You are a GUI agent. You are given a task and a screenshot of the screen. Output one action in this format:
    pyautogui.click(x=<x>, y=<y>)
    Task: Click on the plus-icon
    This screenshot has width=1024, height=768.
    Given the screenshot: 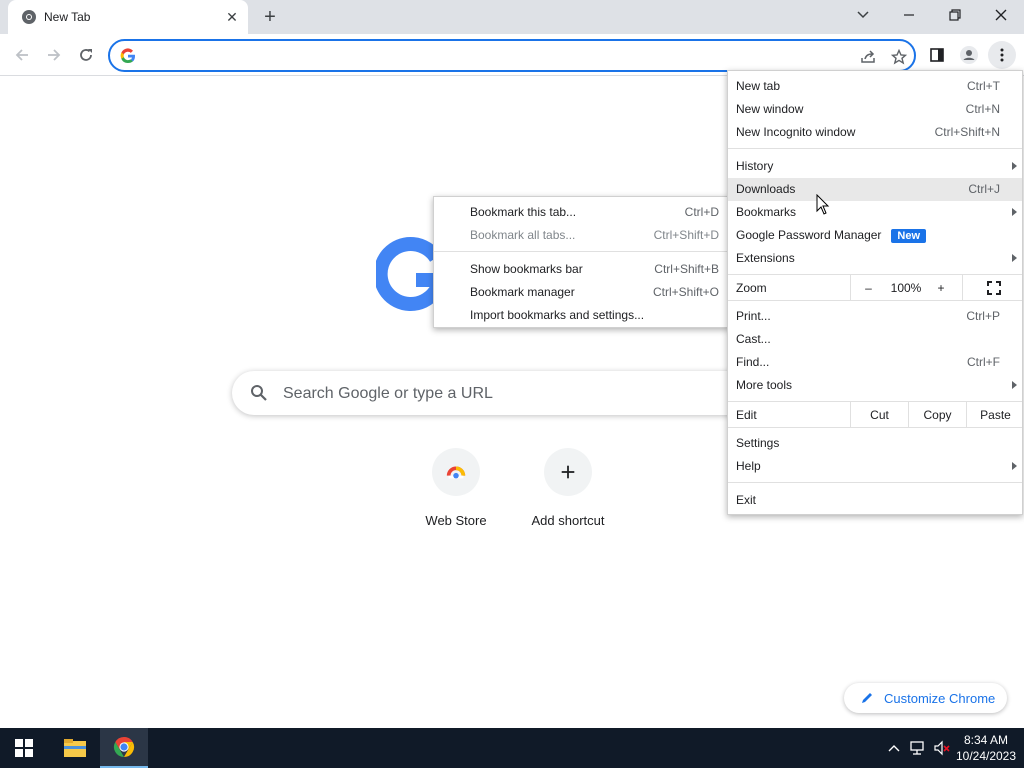 What is the action you would take?
    pyautogui.click(x=568, y=472)
    